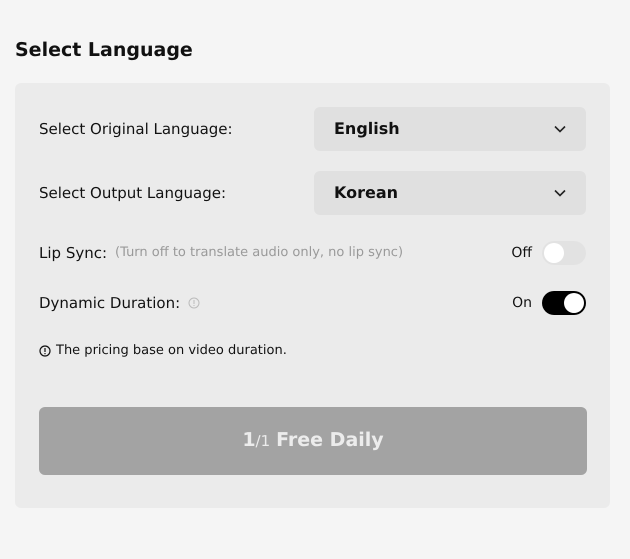 This screenshot has width=630, height=559. Describe the element at coordinates (104, 50) in the screenshot. I see `section-title: Select Language` at that location.